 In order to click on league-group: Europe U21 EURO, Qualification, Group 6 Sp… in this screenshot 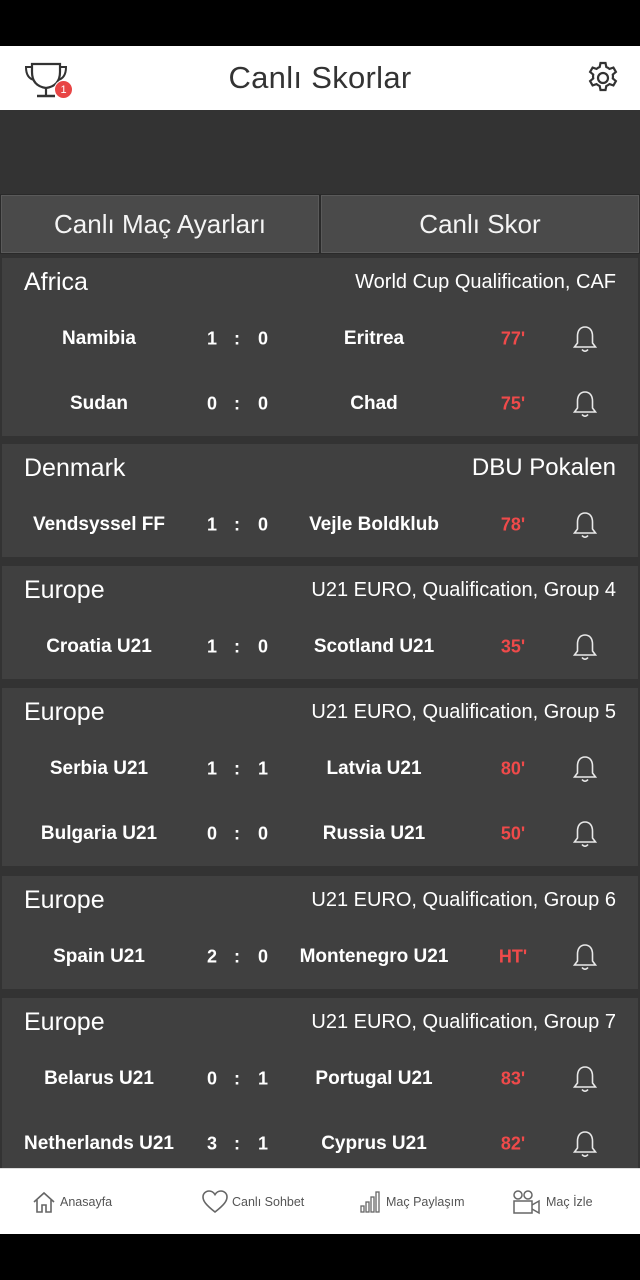, I will do `click(320, 932)`.